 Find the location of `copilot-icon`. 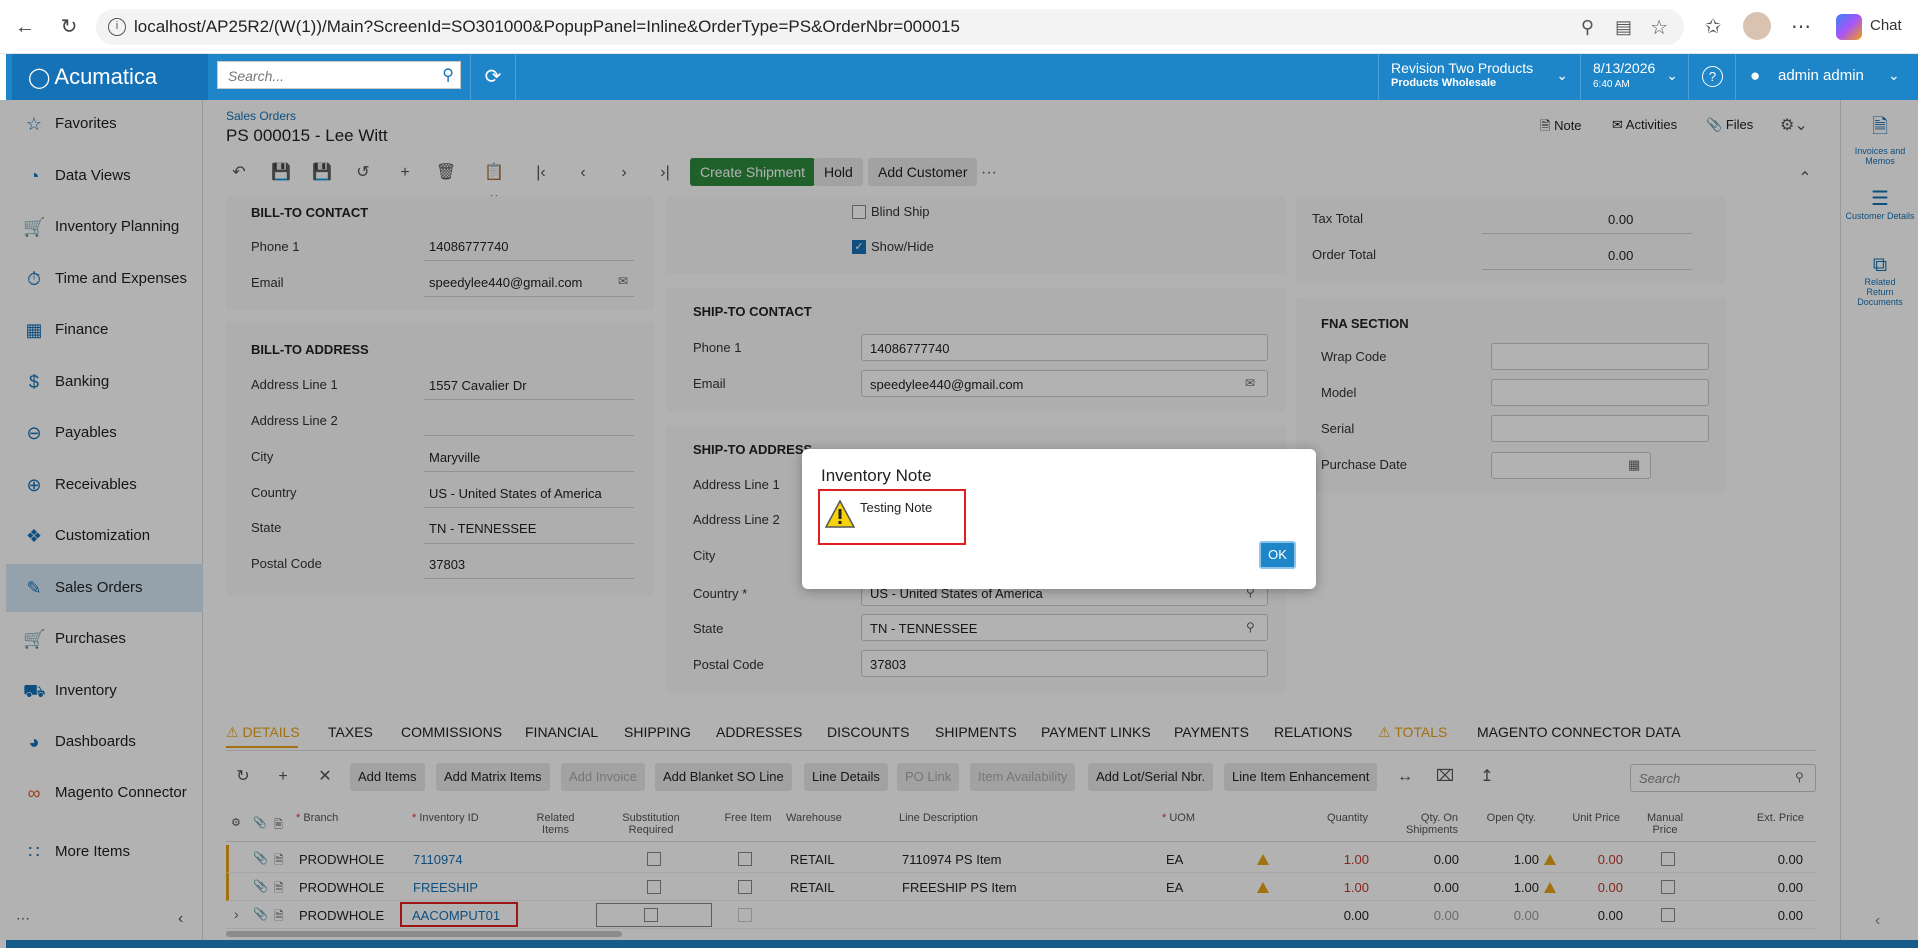

copilot-icon is located at coordinates (1849, 27).